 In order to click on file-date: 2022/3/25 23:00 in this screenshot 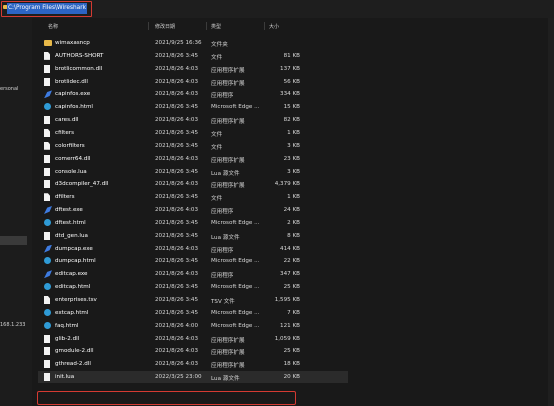, I will do `click(178, 377)`.